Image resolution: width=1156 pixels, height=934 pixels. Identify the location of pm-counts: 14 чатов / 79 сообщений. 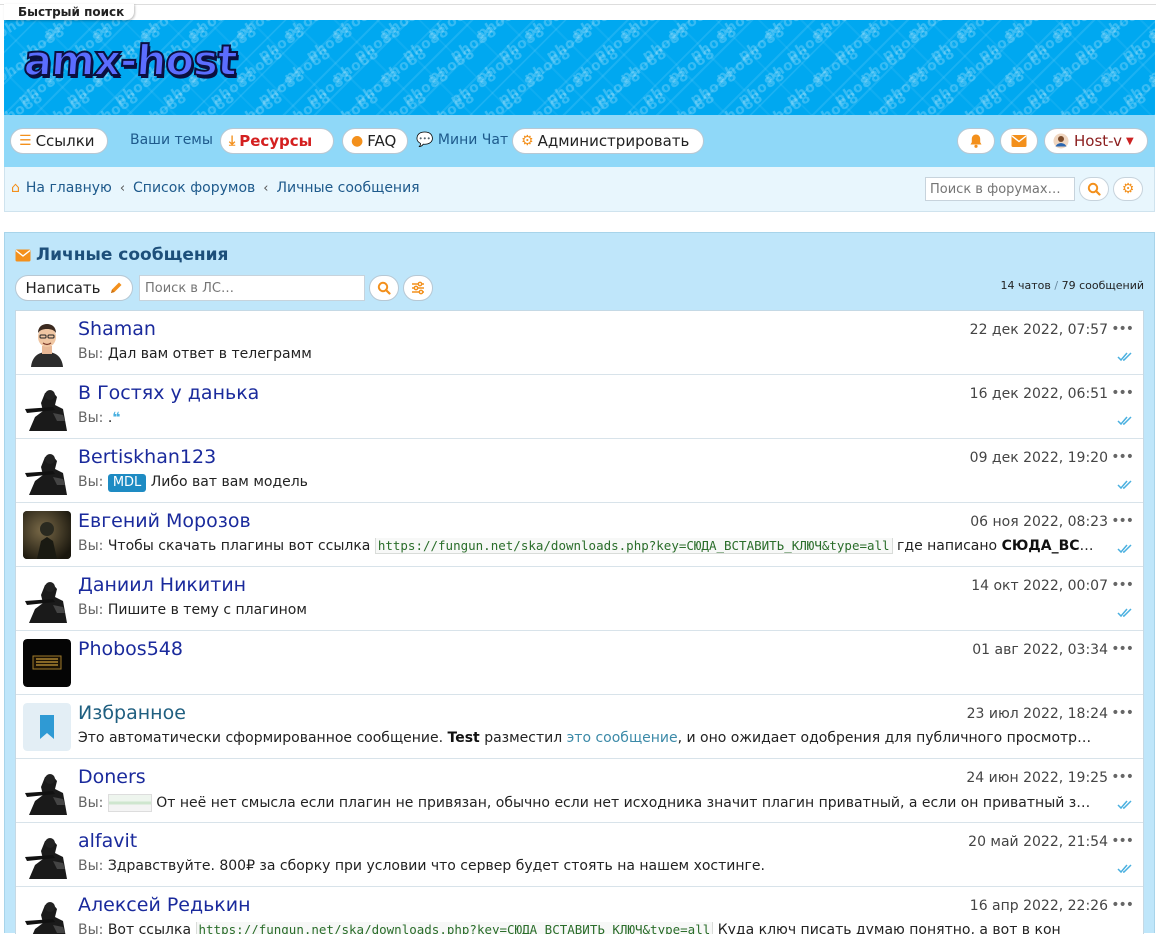
(1072, 285).